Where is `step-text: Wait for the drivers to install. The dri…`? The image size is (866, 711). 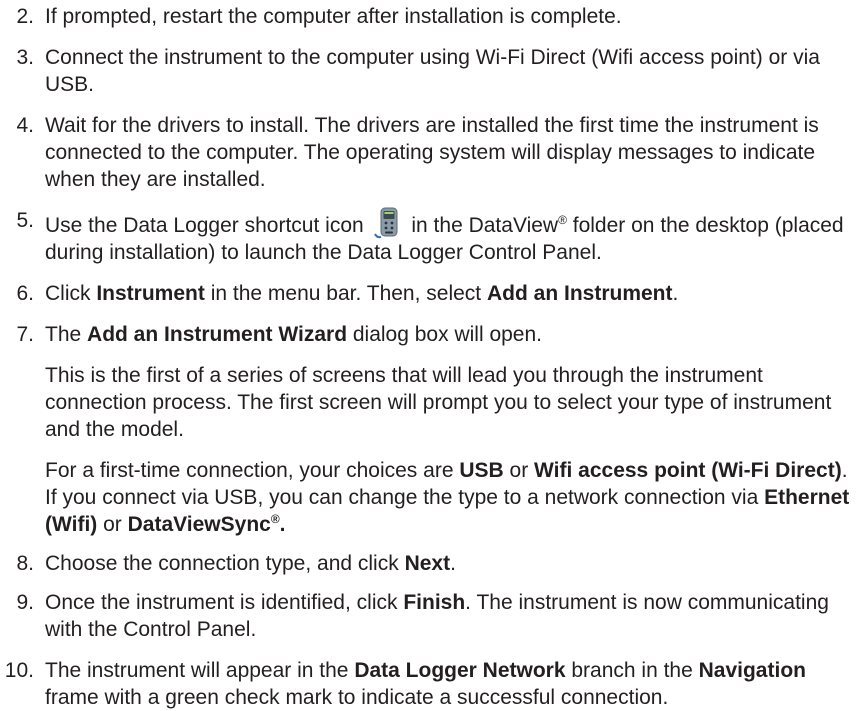 step-text: Wait for the drivers to install. The dri… is located at coordinates (432, 152).